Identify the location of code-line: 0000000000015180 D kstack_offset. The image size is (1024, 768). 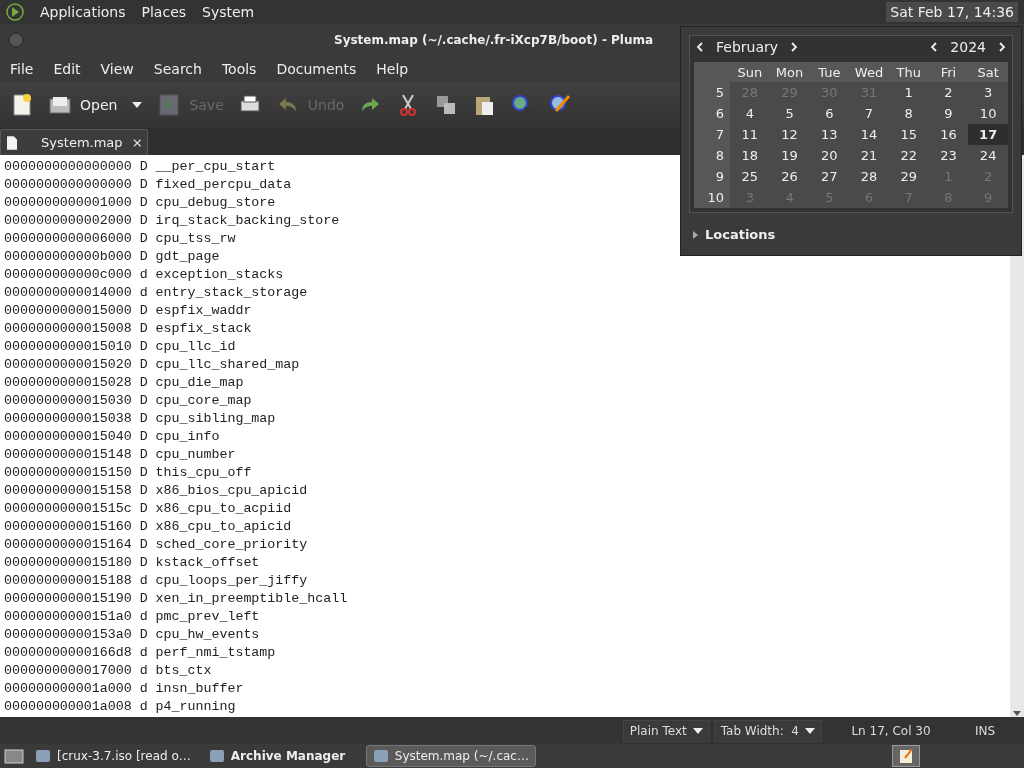
(132, 563).